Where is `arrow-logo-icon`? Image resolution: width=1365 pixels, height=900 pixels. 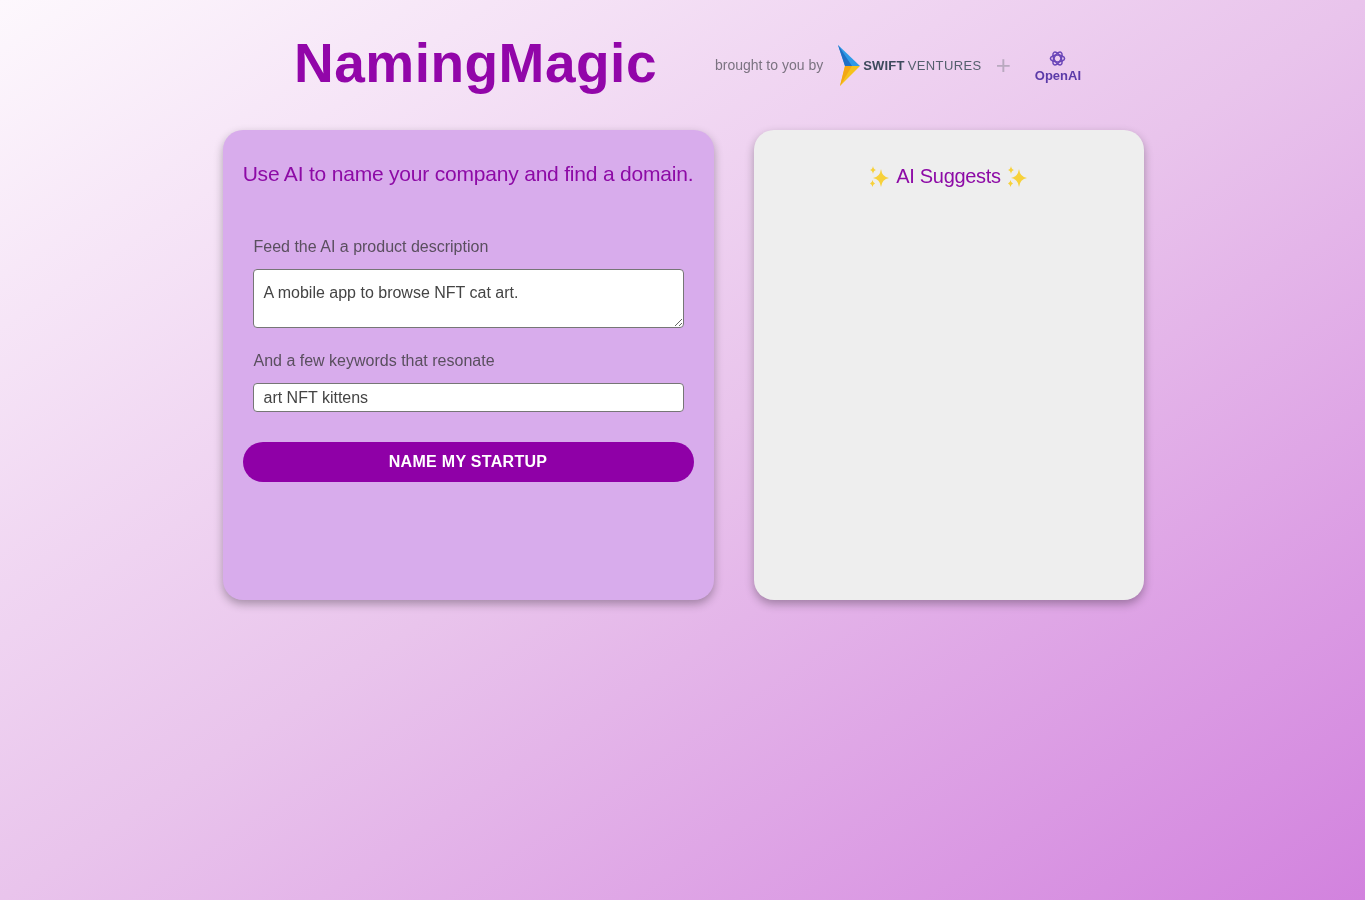 arrow-logo-icon is located at coordinates (849, 65).